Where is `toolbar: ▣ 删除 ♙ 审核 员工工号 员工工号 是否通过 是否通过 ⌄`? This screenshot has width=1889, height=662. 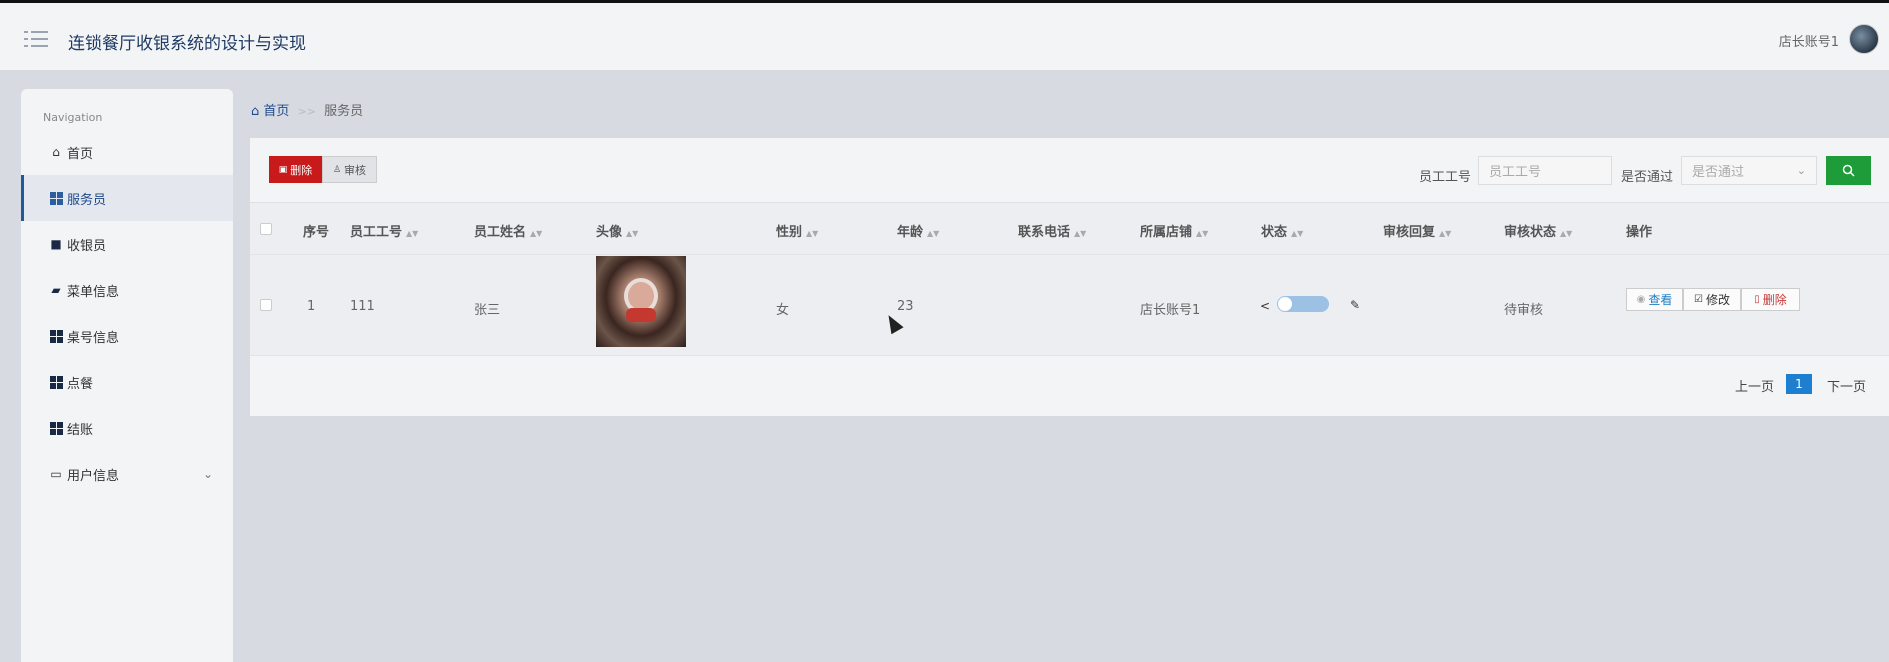 toolbar: ▣ 删除 ♙ 审核 员工工号 员工工号 是否通过 是否通过 ⌄ is located at coordinates (1069, 170).